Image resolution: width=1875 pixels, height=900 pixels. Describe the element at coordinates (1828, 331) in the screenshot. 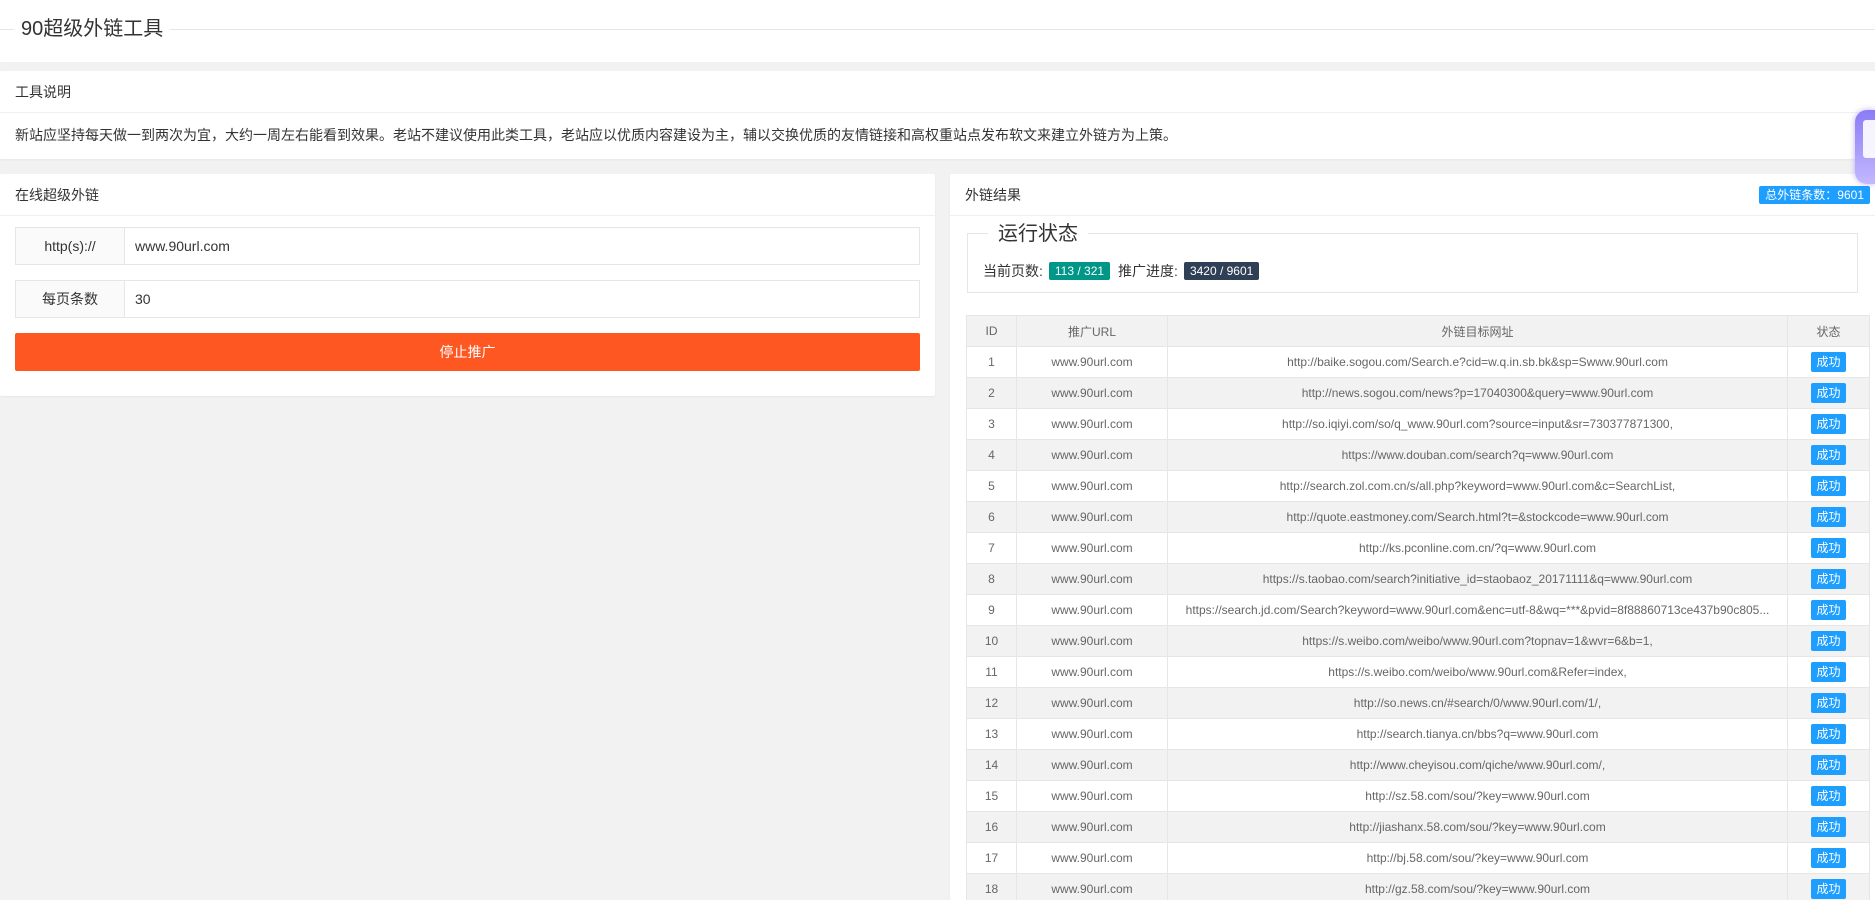

I see `column-header: 状态` at that location.